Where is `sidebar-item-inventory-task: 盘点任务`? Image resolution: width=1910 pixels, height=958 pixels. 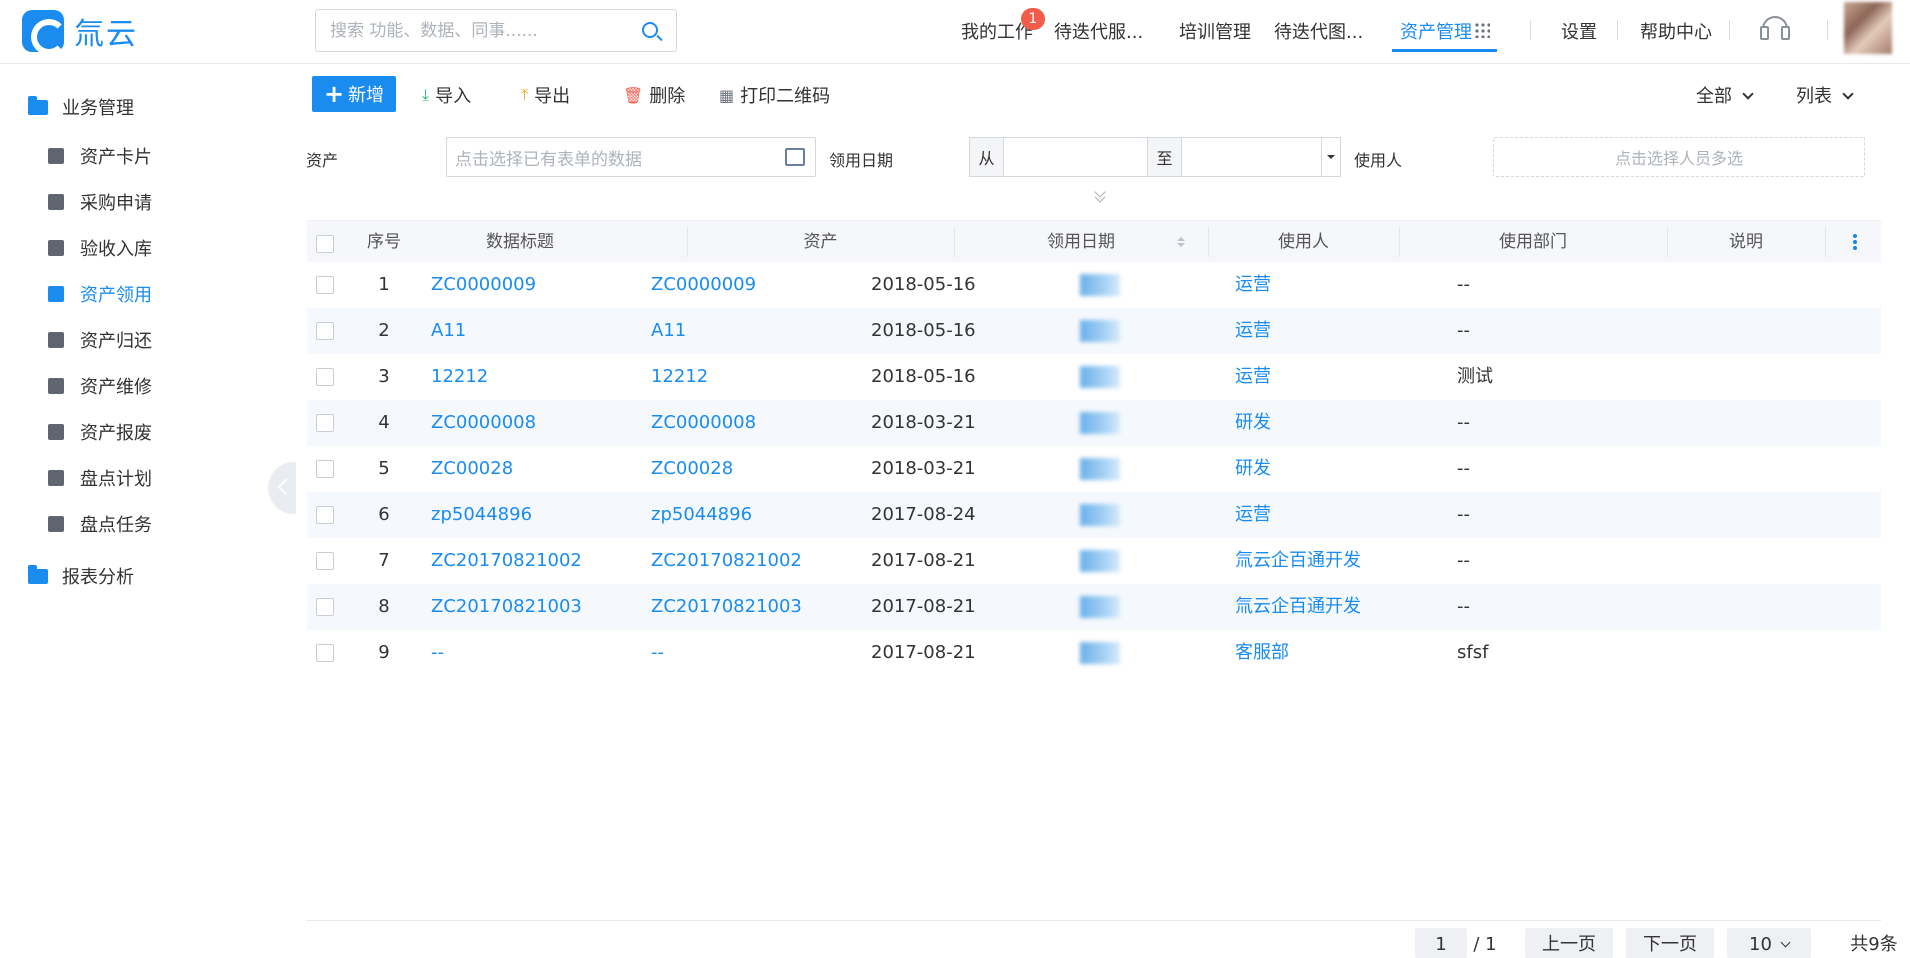
sidebar-item-inventory-task: 盘点任务 is located at coordinates (100, 524).